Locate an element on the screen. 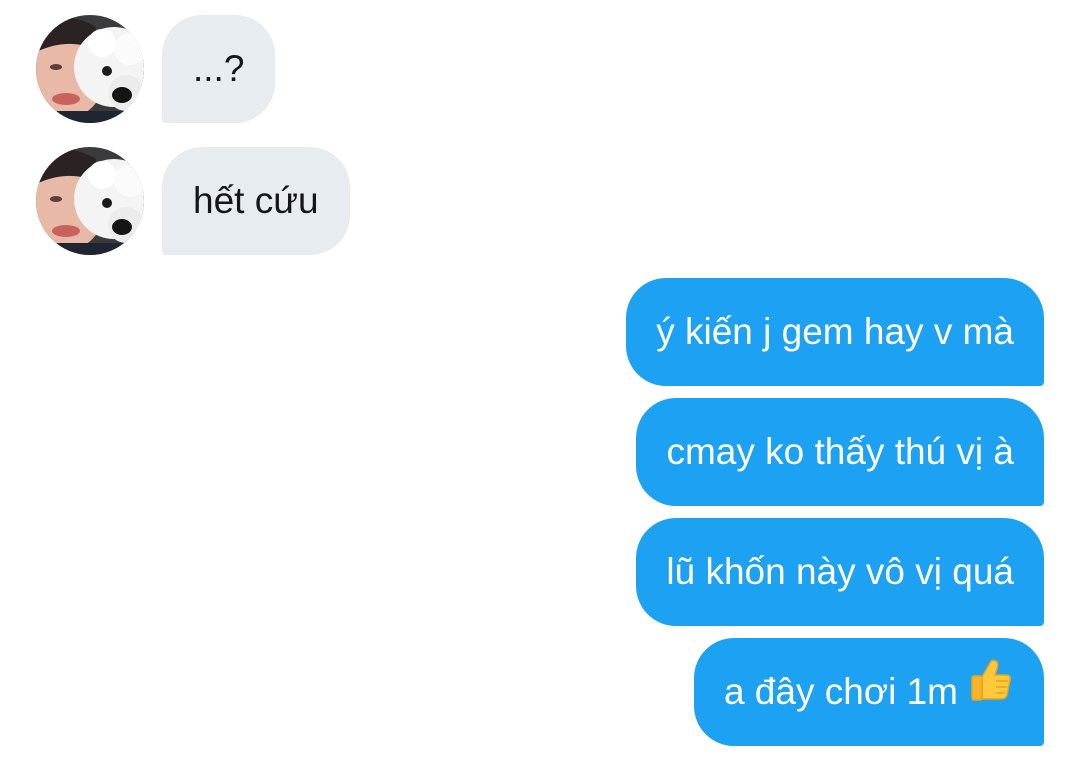  outgoing-message-bubble: a đây chơi 1m is located at coordinates (868, 691).